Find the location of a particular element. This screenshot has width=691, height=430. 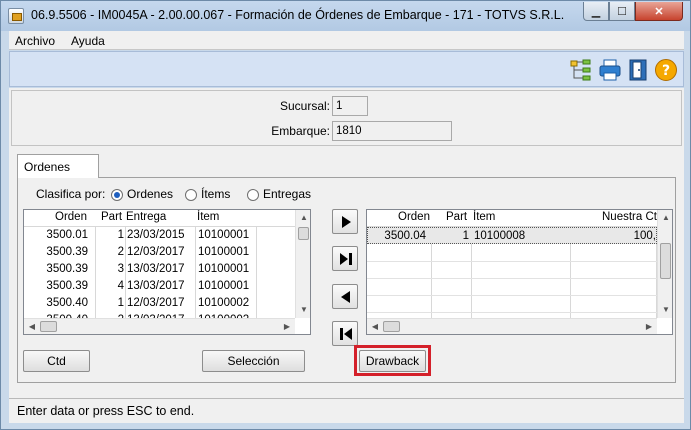

radio-ordenes-label: Ordenes is located at coordinates (150, 194).